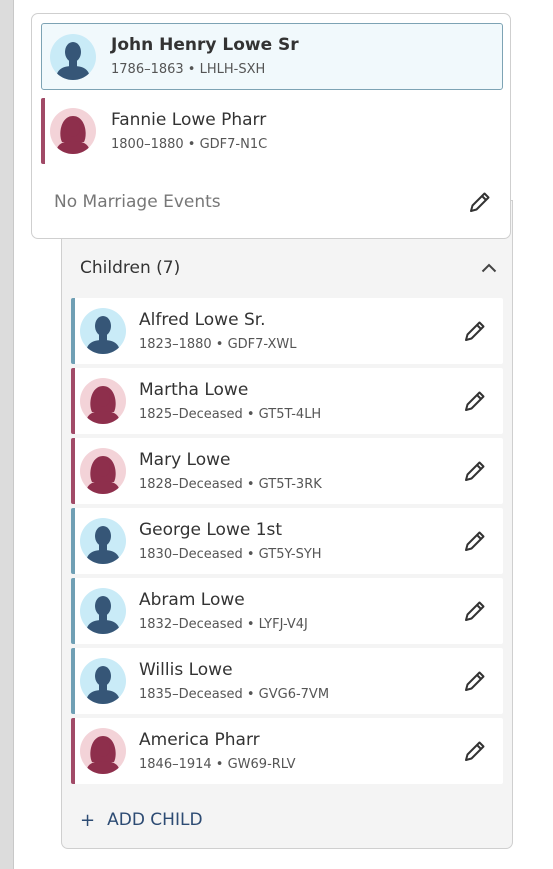 Image resolution: width=553 pixels, height=869 pixels. I want to click on child-person-card: Alfred Lowe Sr. 1823–1880 • GDF7-XWL, so click(287, 331).